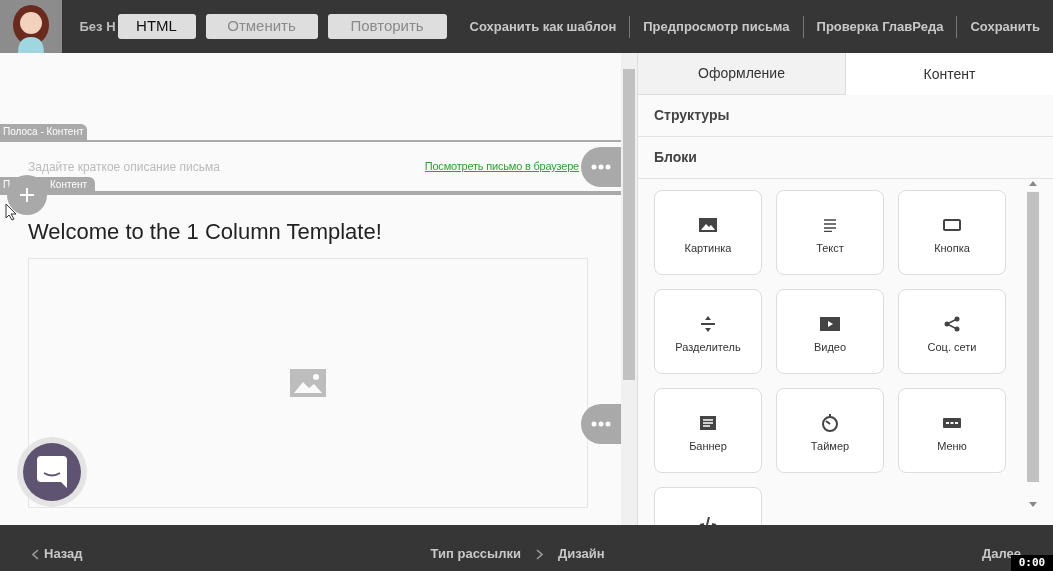 Image resolution: width=1053 pixels, height=571 pixels. What do you see at coordinates (952, 324) in the screenshot?
I see `share-icon` at bounding box center [952, 324].